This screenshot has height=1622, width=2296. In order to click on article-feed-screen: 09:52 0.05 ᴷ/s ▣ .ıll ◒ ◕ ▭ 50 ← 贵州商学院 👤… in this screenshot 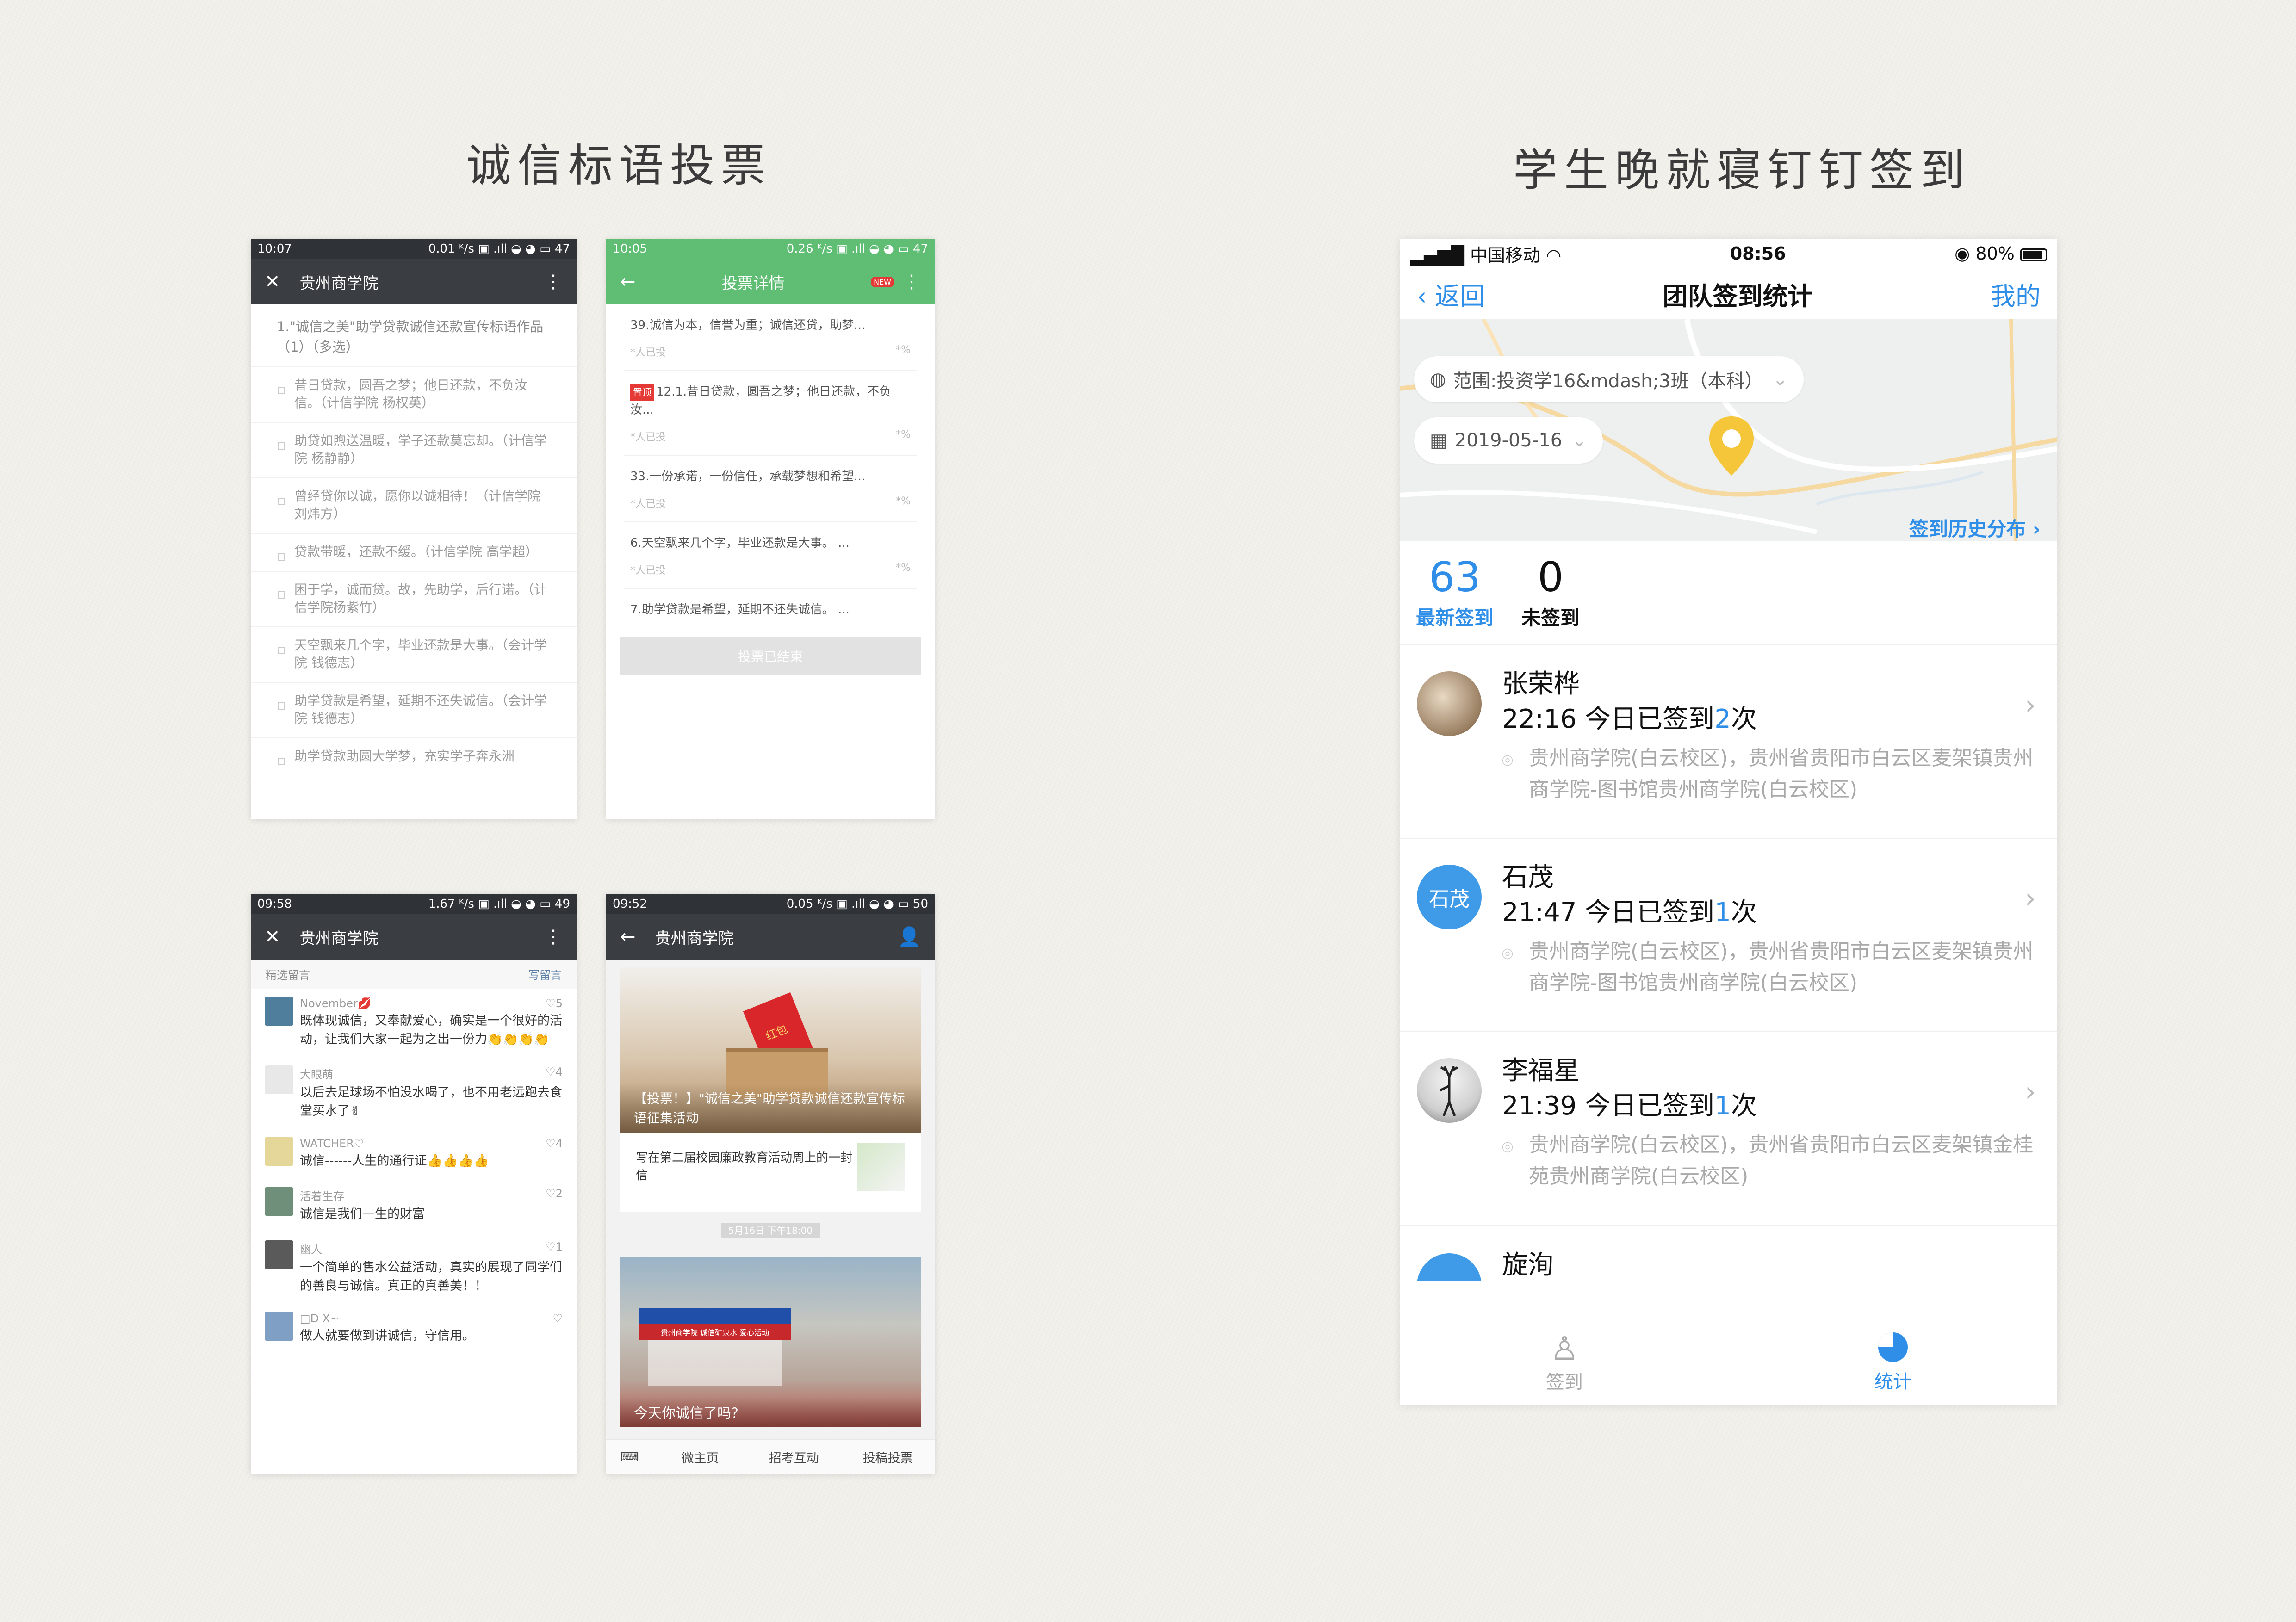, I will do `click(771, 1184)`.